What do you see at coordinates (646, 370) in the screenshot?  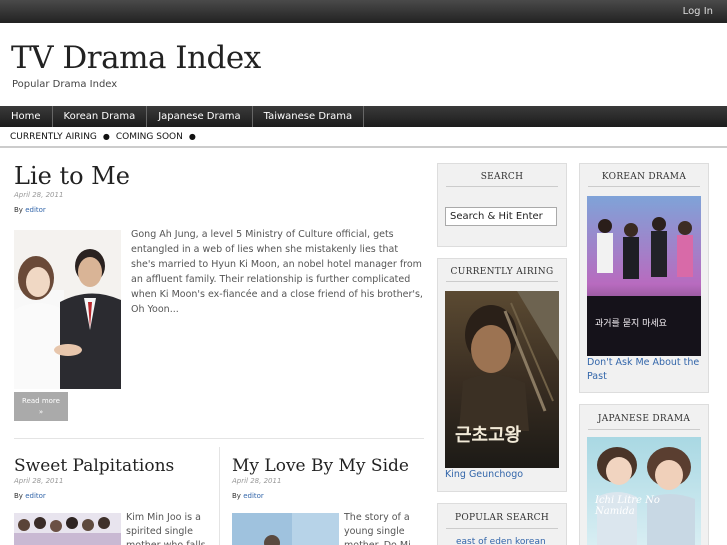 I see `korean-drama-link: Don't Ask Me About the Past` at bounding box center [646, 370].